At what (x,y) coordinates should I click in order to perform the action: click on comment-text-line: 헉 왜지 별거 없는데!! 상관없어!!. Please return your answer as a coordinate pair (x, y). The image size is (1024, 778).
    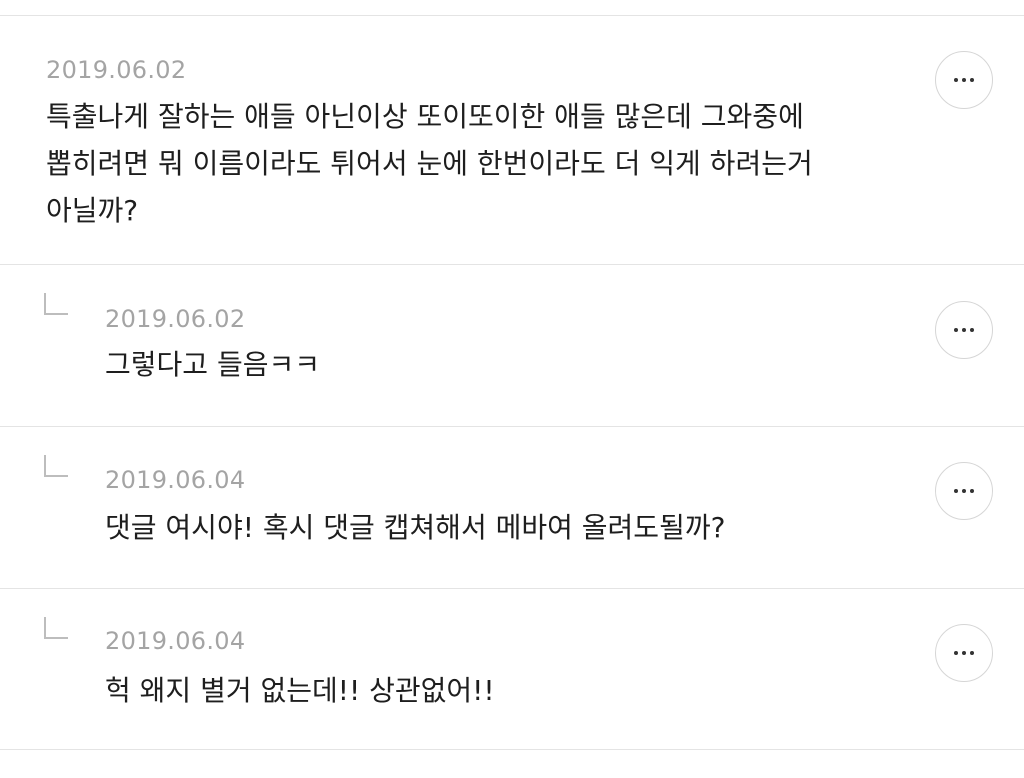
    Looking at the image, I should click on (300, 690).